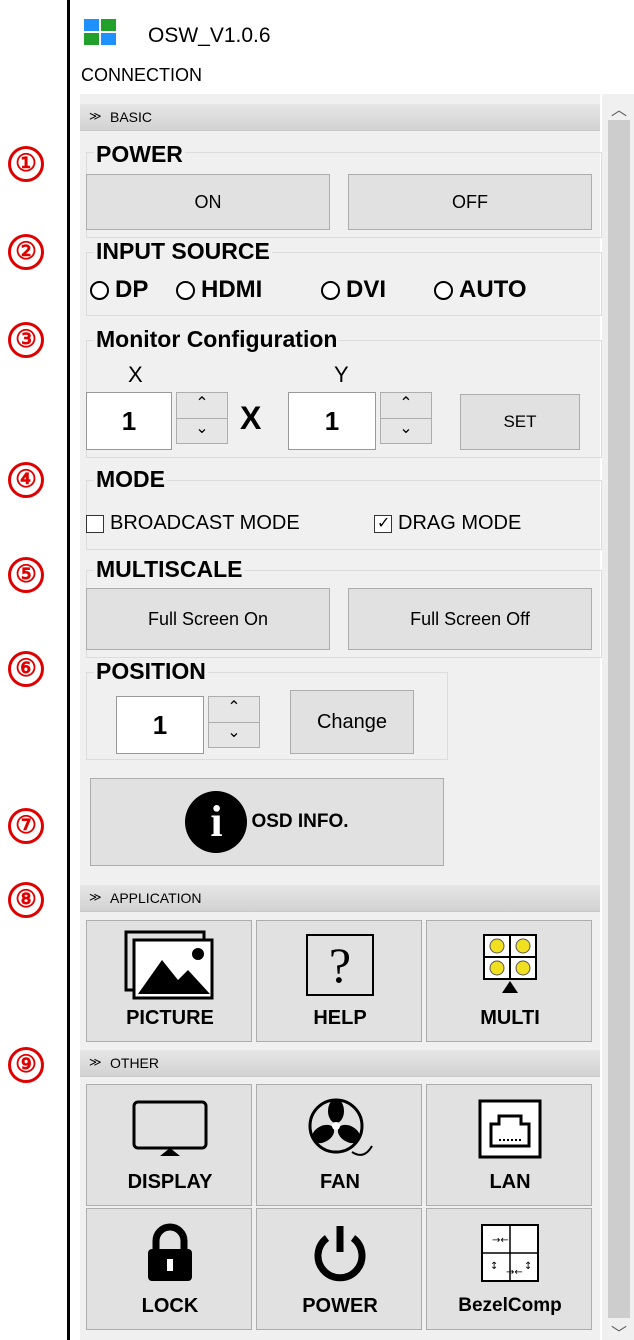 The image size is (634, 1340). What do you see at coordinates (100, 32) in the screenshot?
I see `app-logo-icon` at bounding box center [100, 32].